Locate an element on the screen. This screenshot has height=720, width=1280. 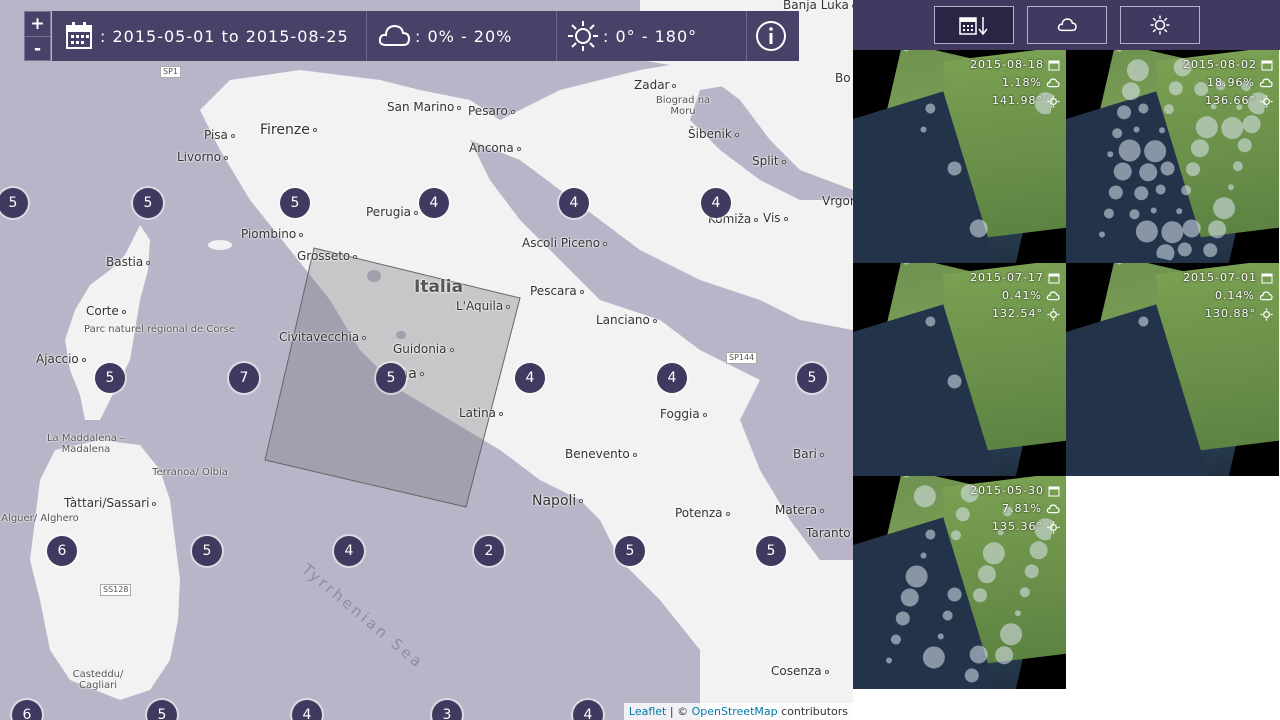
city-label: Bo is located at coordinates (844, 78).